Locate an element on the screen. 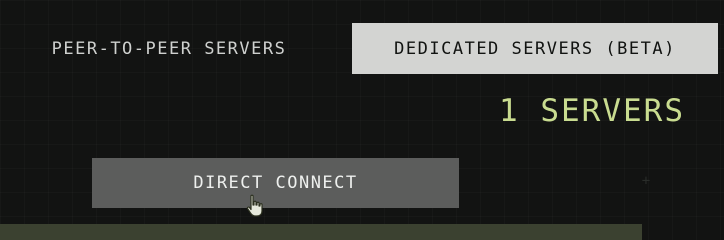  bottom-panel-strip is located at coordinates (321, 232).